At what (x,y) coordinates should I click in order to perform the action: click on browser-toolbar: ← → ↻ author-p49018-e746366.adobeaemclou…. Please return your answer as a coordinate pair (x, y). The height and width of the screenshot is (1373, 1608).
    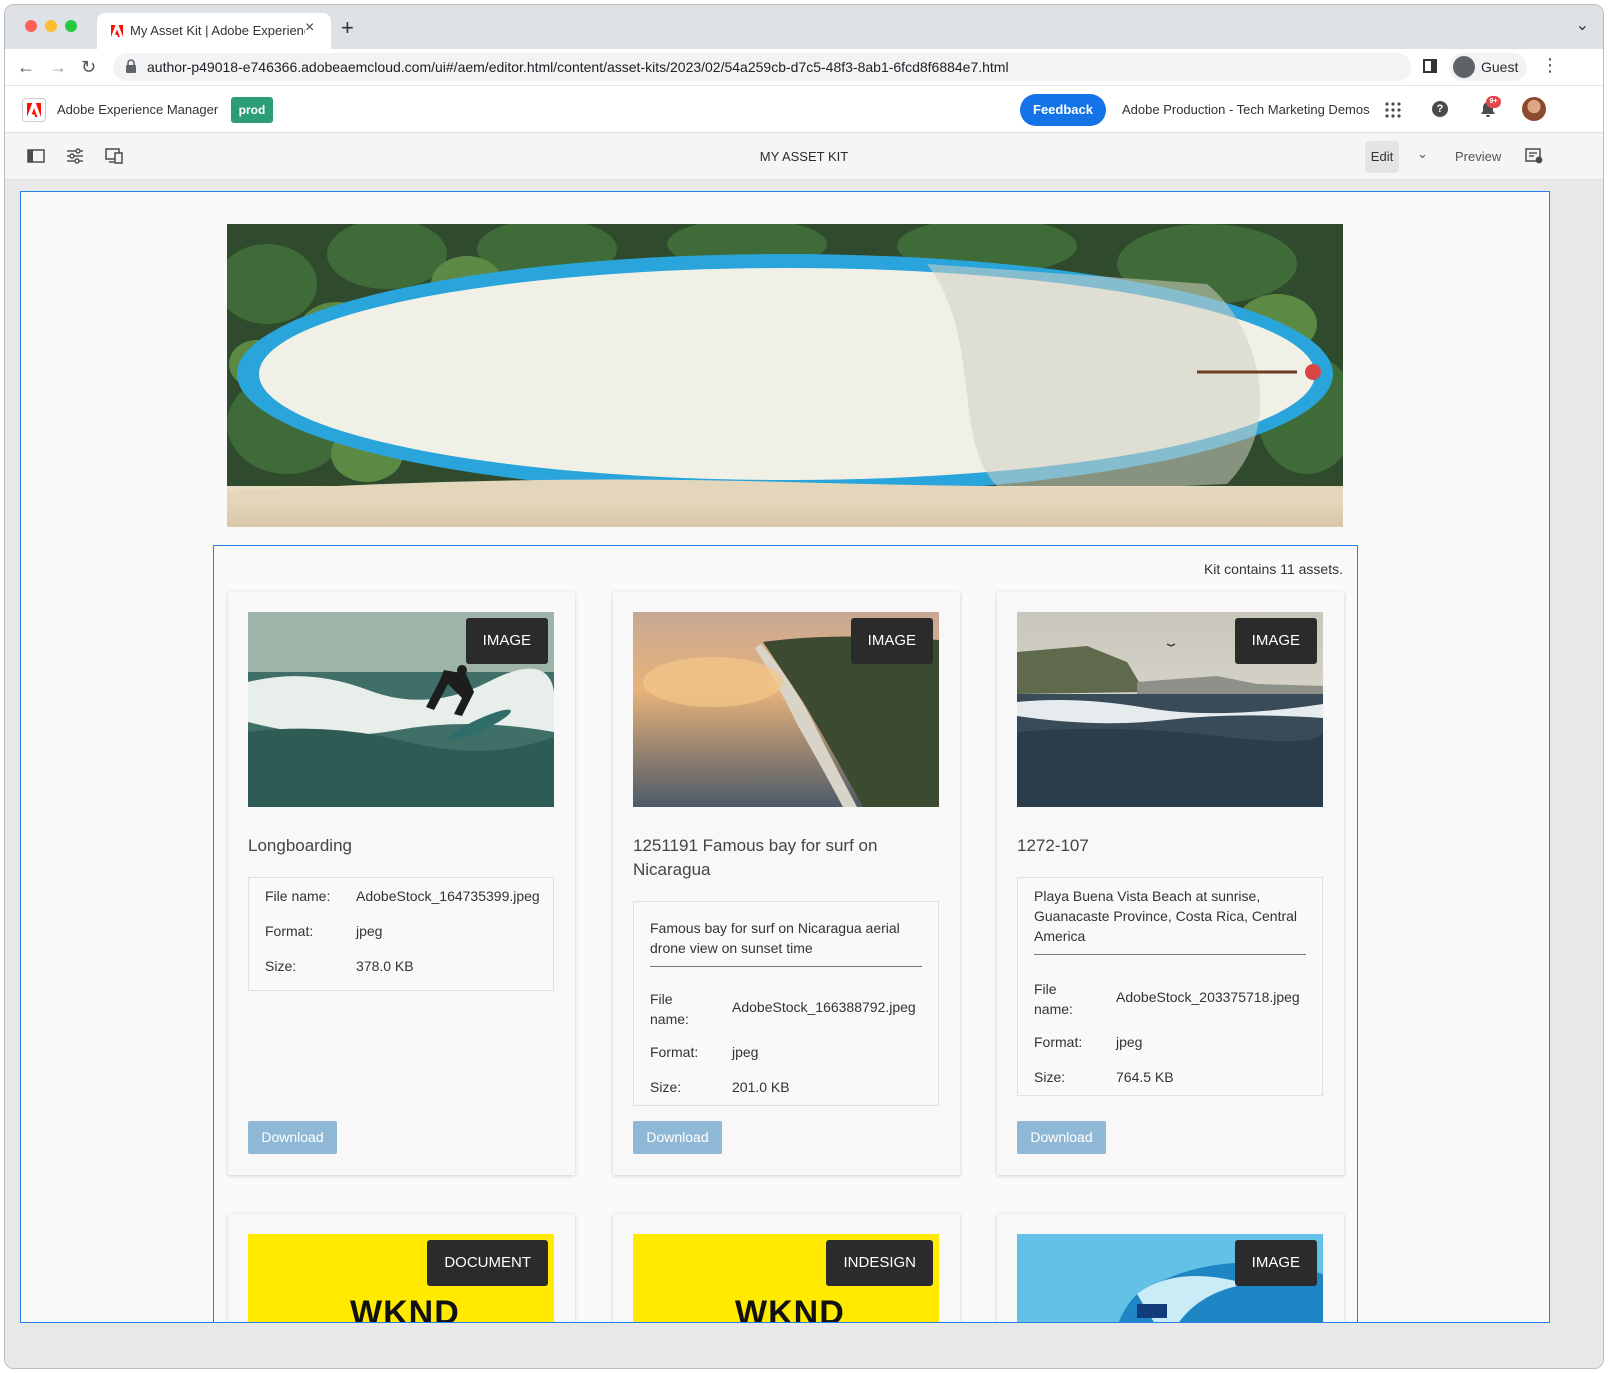
    Looking at the image, I should click on (804, 67).